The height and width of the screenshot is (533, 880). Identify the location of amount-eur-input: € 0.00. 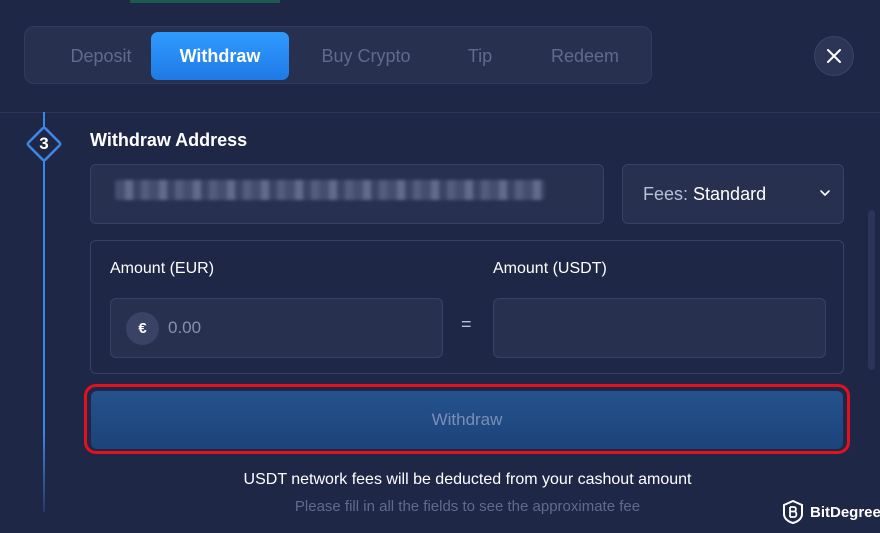
(276, 328).